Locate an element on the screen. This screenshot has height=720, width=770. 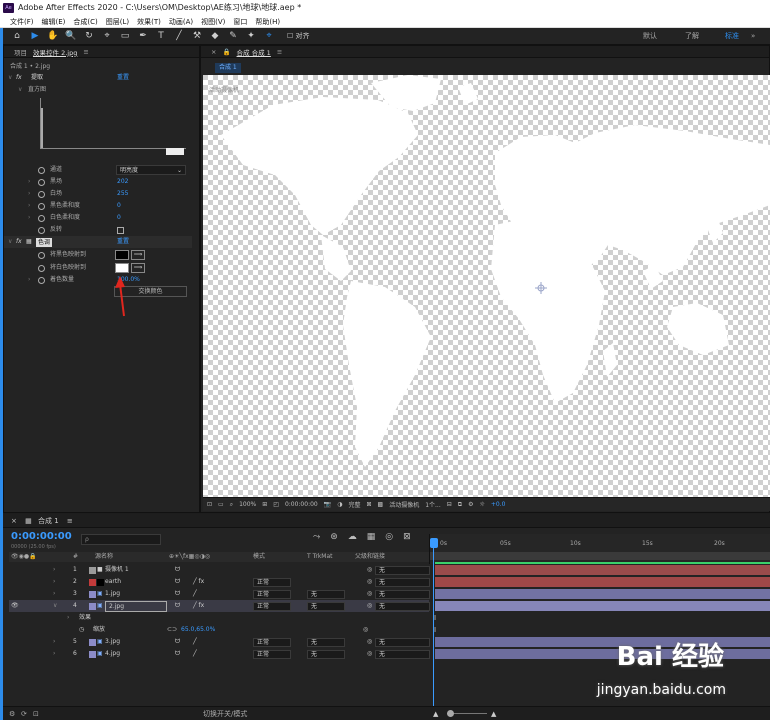
workspace-more-icon: » is located at coordinates (753, 36).